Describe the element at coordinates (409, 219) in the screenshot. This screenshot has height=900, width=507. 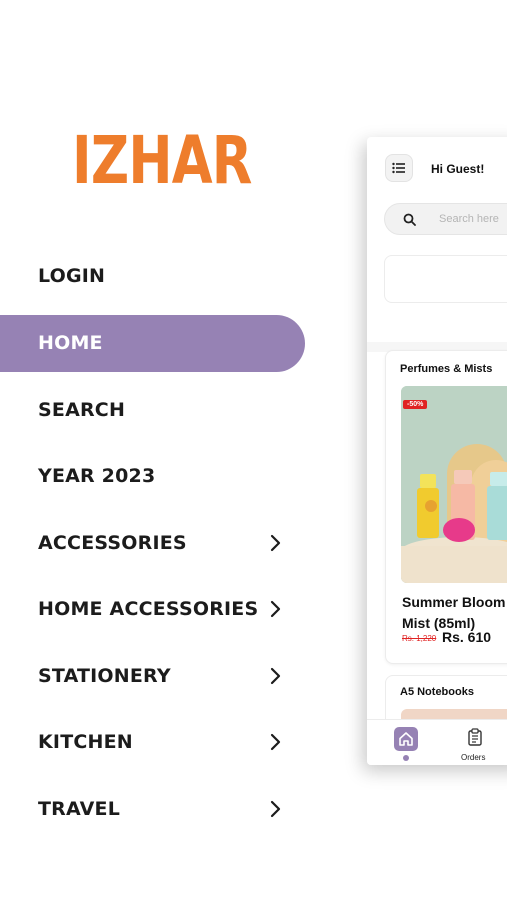
I see `search-icon` at that location.